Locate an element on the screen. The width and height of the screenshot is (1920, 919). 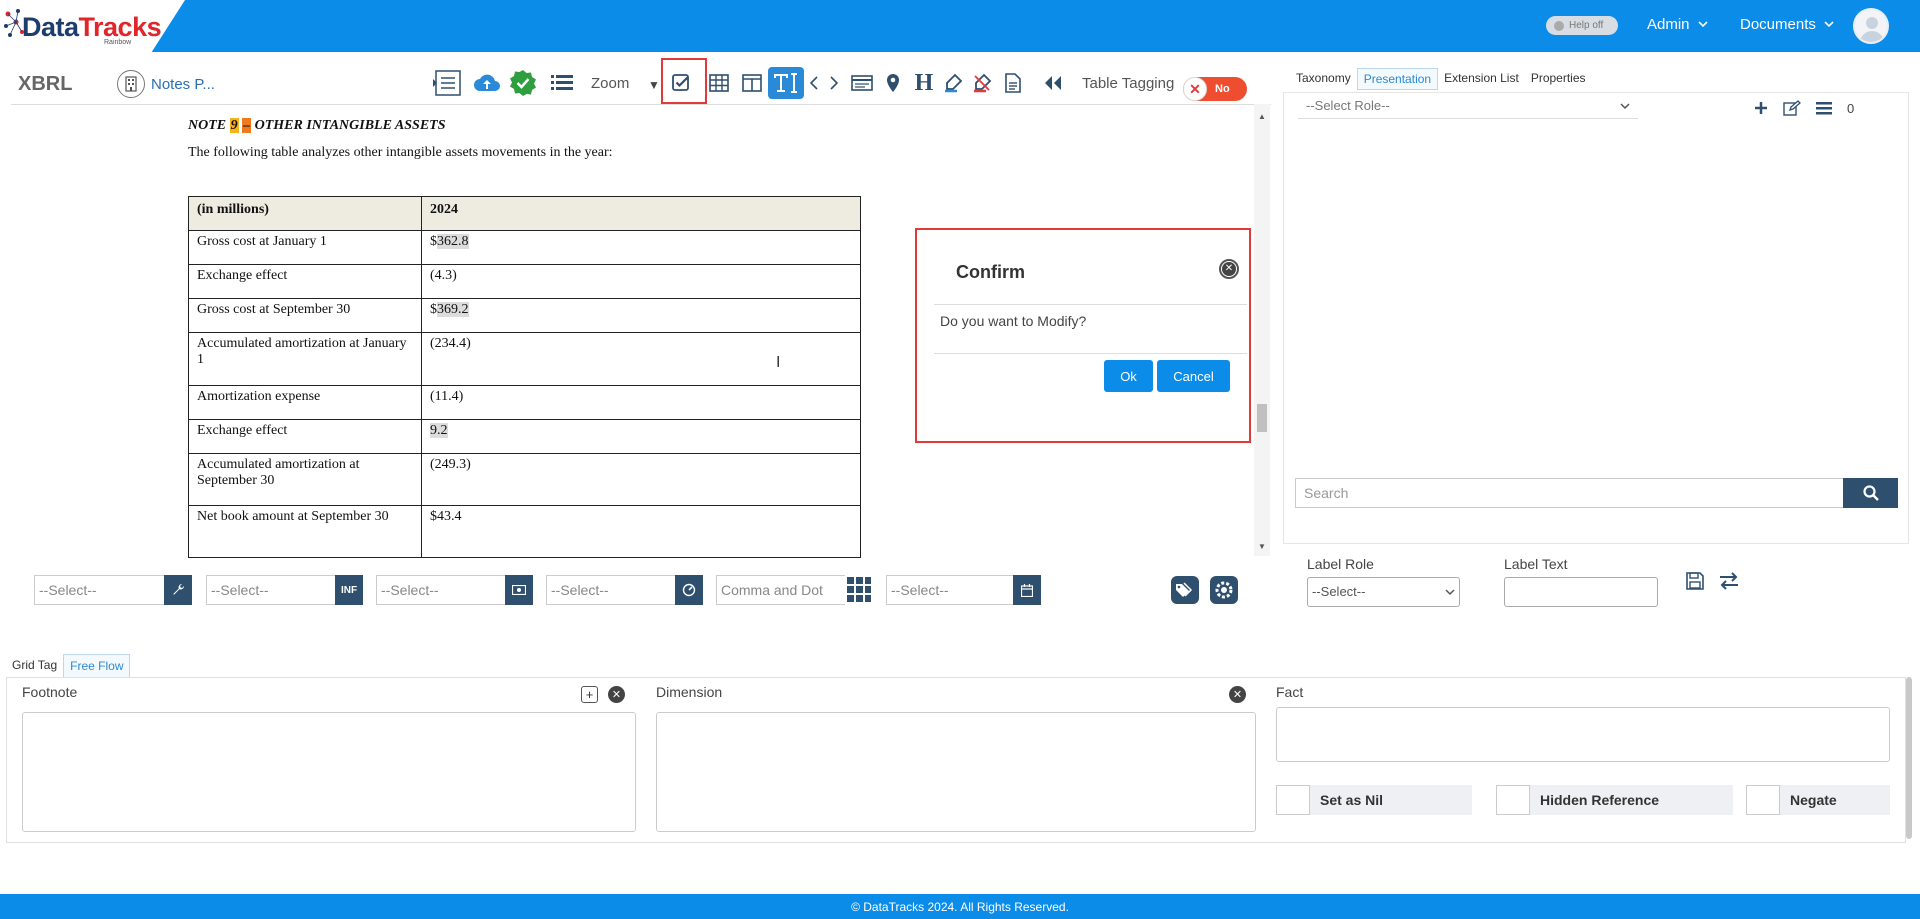
dimension-textarea is located at coordinates (956, 772).